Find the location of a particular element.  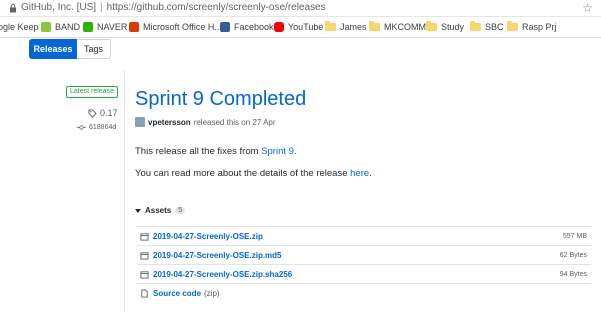

bookmark-label: NAVER is located at coordinates (112, 27).